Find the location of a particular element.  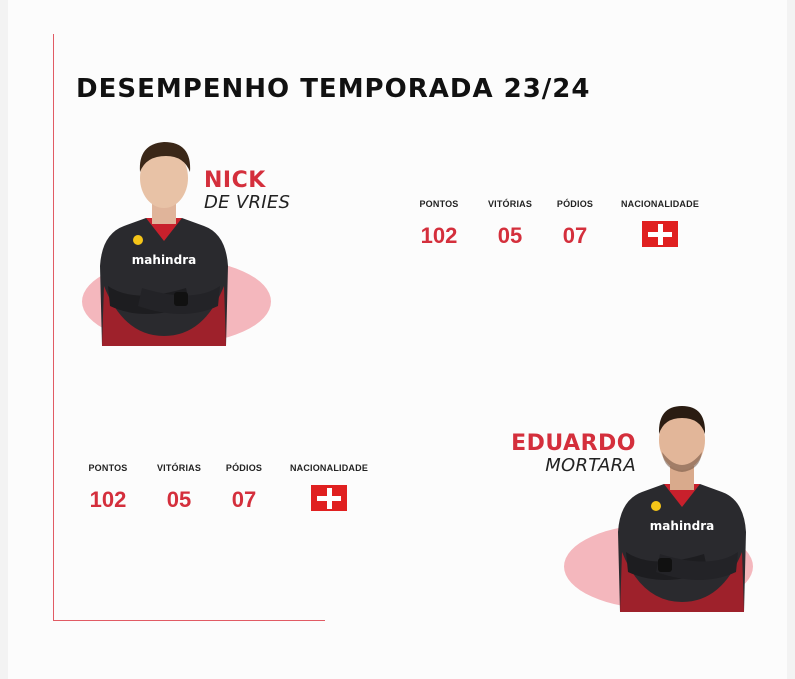

driver-last-name: MORTARA is located at coordinates (590, 465).